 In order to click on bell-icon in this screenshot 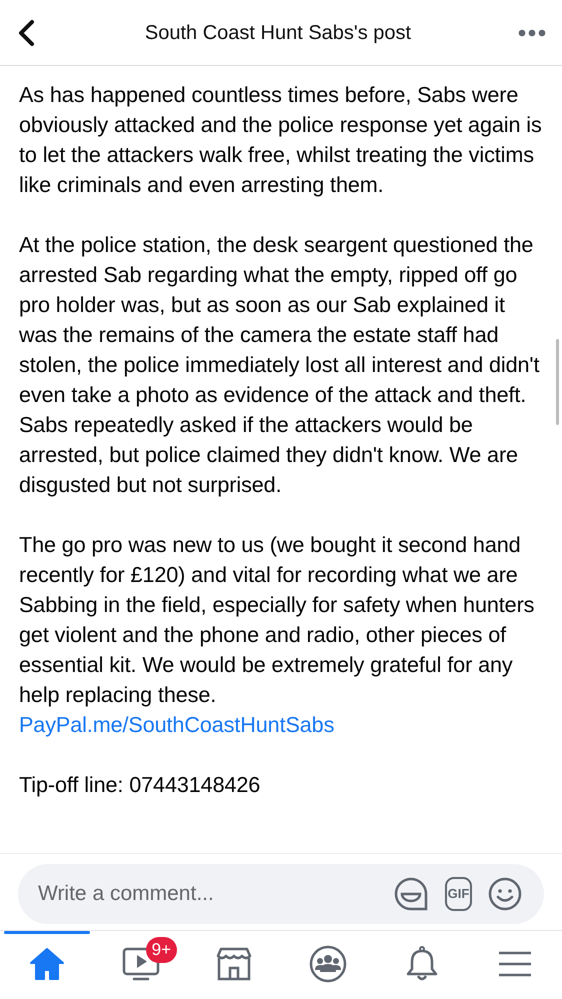, I will do `click(421, 964)`.